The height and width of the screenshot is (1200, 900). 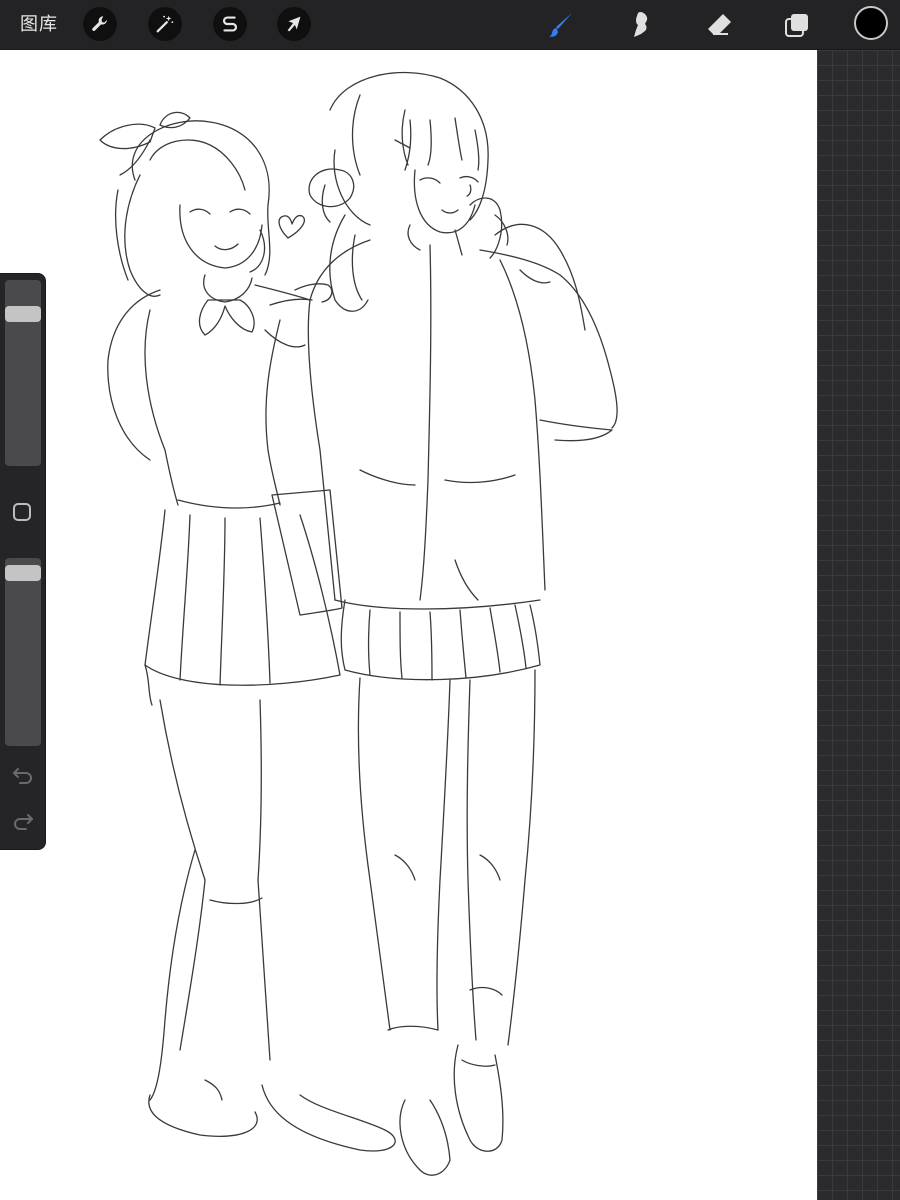 I want to click on square-modifier-icon, so click(x=22, y=512).